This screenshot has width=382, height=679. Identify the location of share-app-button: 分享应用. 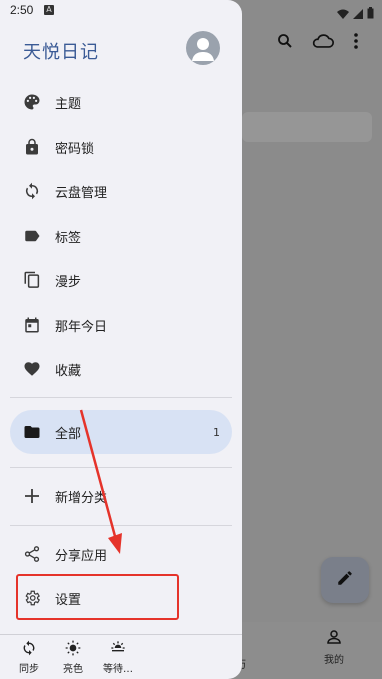
(121, 554).